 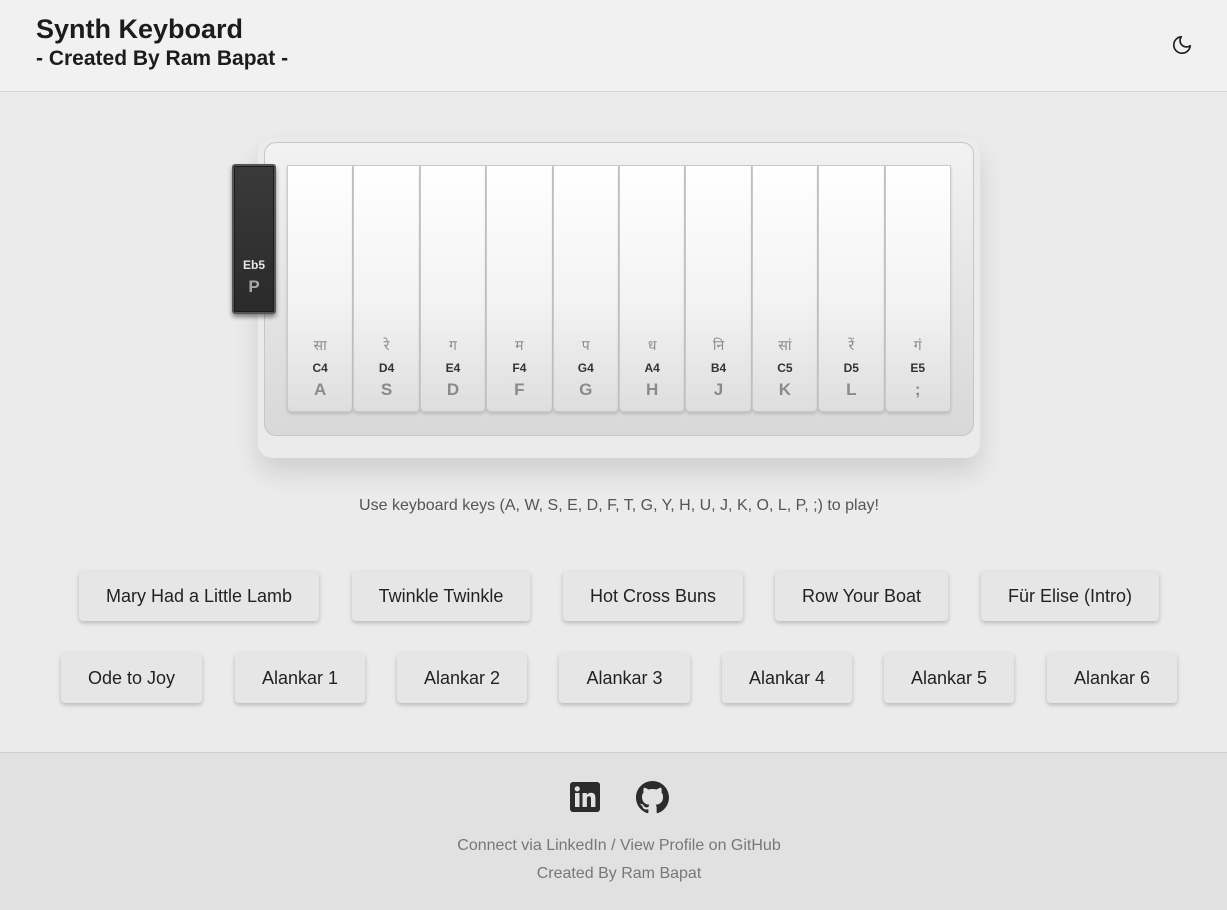 What do you see at coordinates (652, 368) in the screenshot?
I see `key-note-label: A4` at bounding box center [652, 368].